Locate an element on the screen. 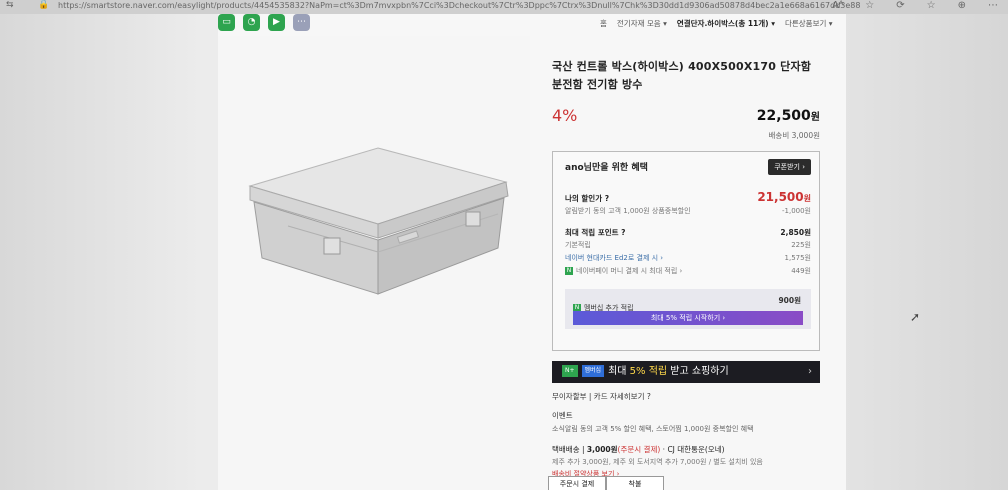 This screenshot has width=1008, height=490. points-label: 최대 적립 포인트 is located at coordinates (592, 232).